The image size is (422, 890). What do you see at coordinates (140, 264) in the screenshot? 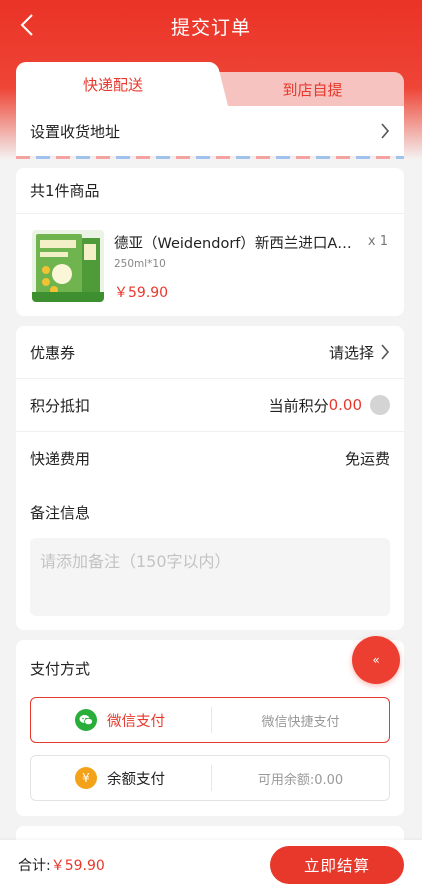
I see `product-spec: 250ml*10` at bounding box center [140, 264].